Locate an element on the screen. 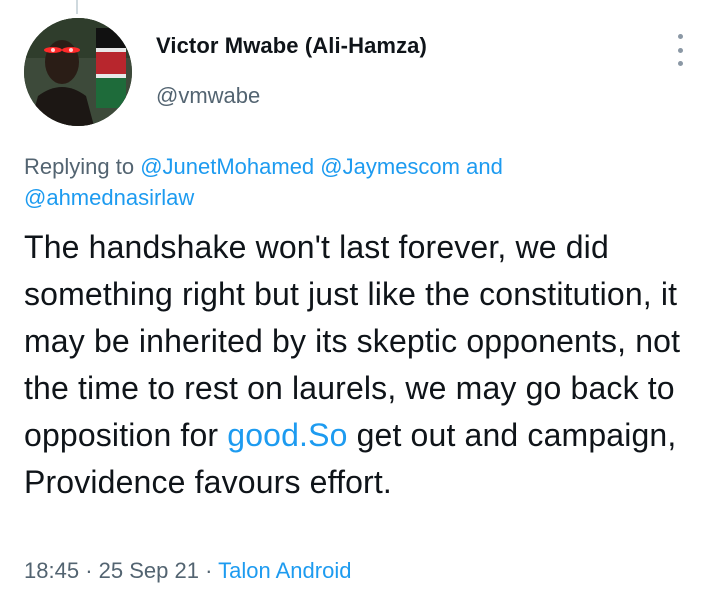 This screenshot has width=720, height=603. avatar-image is located at coordinates (78, 72).